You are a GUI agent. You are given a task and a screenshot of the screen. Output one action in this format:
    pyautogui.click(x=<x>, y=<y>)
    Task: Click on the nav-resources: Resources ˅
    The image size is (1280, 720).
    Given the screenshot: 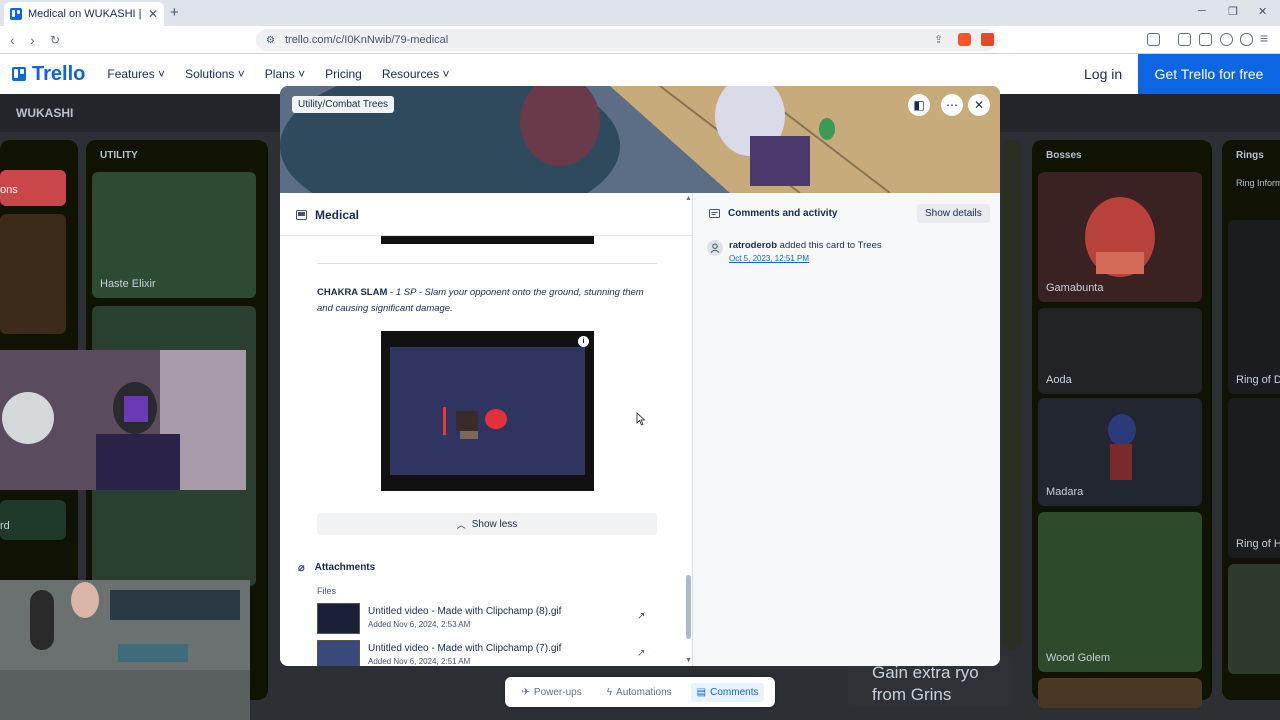 What is the action you would take?
    pyautogui.click(x=416, y=74)
    